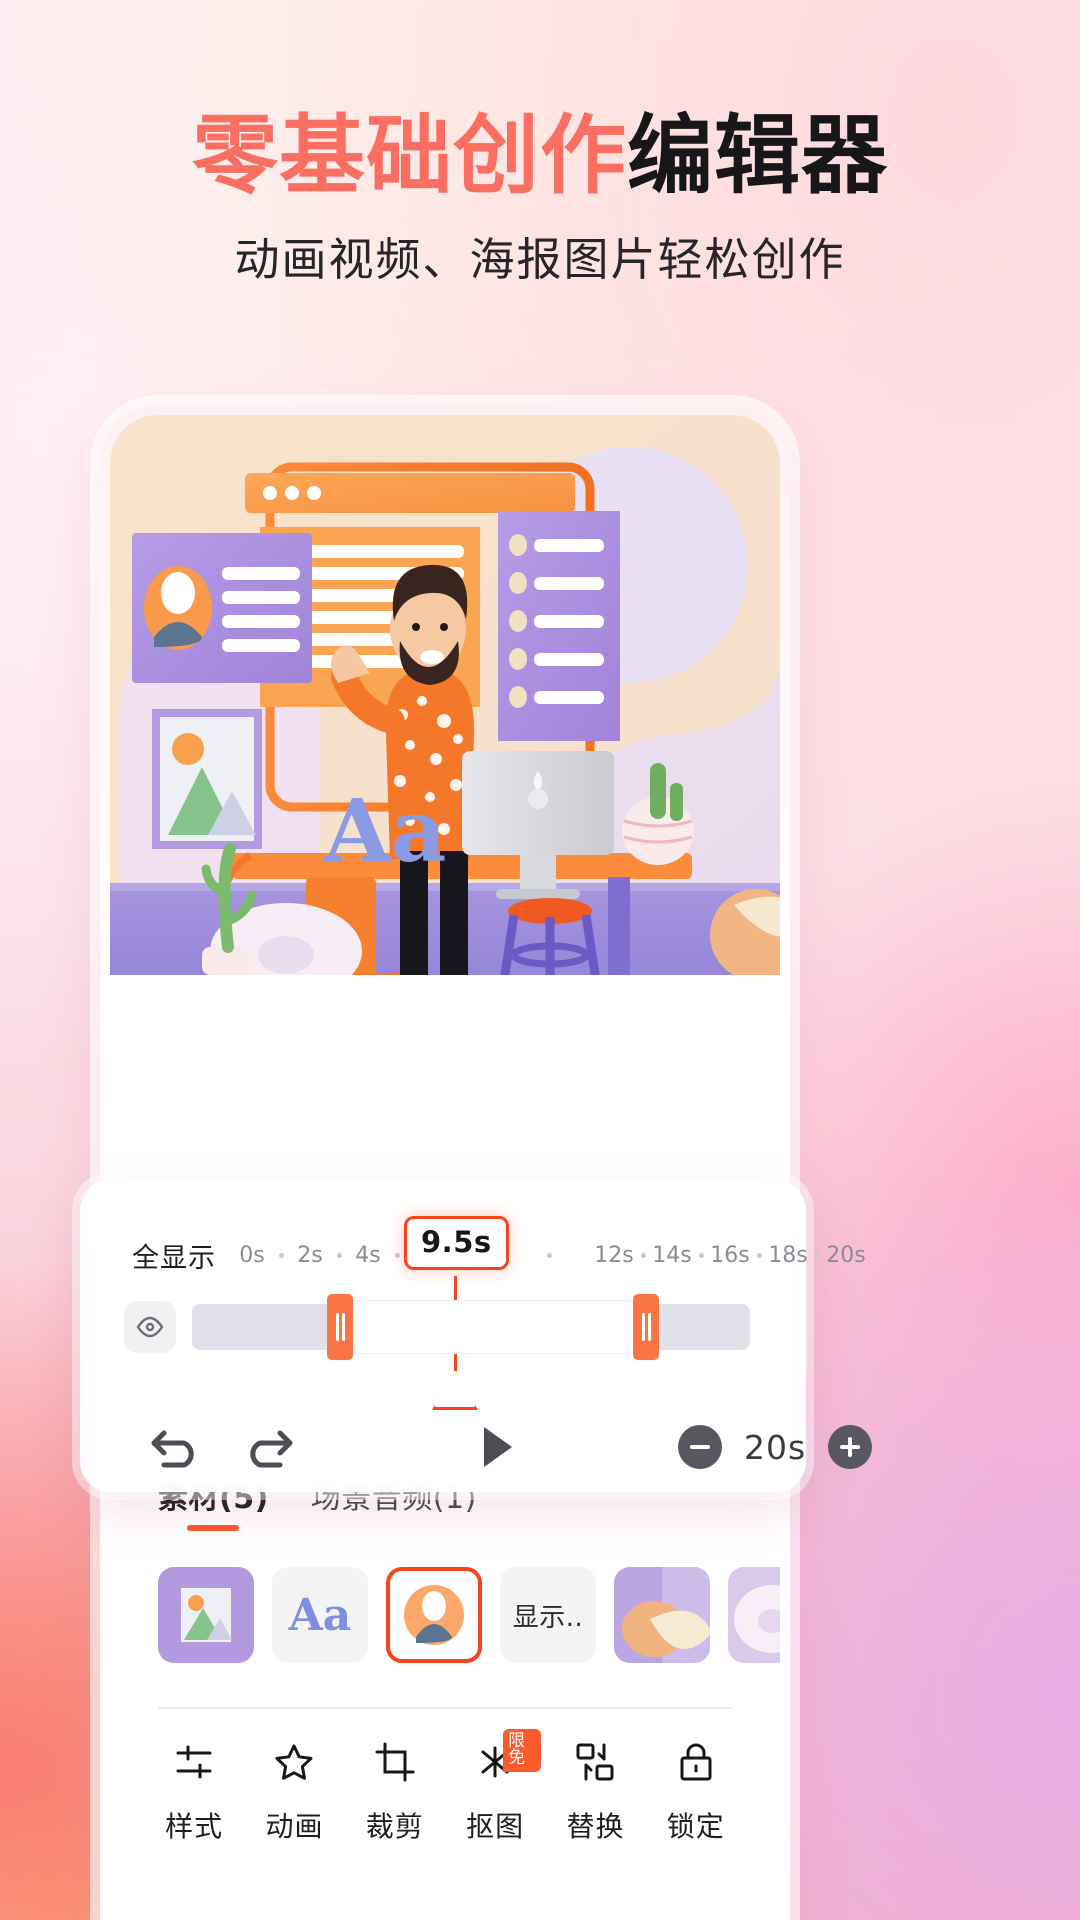  I want to click on ruler-tick: 20s, so click(846, 1255).